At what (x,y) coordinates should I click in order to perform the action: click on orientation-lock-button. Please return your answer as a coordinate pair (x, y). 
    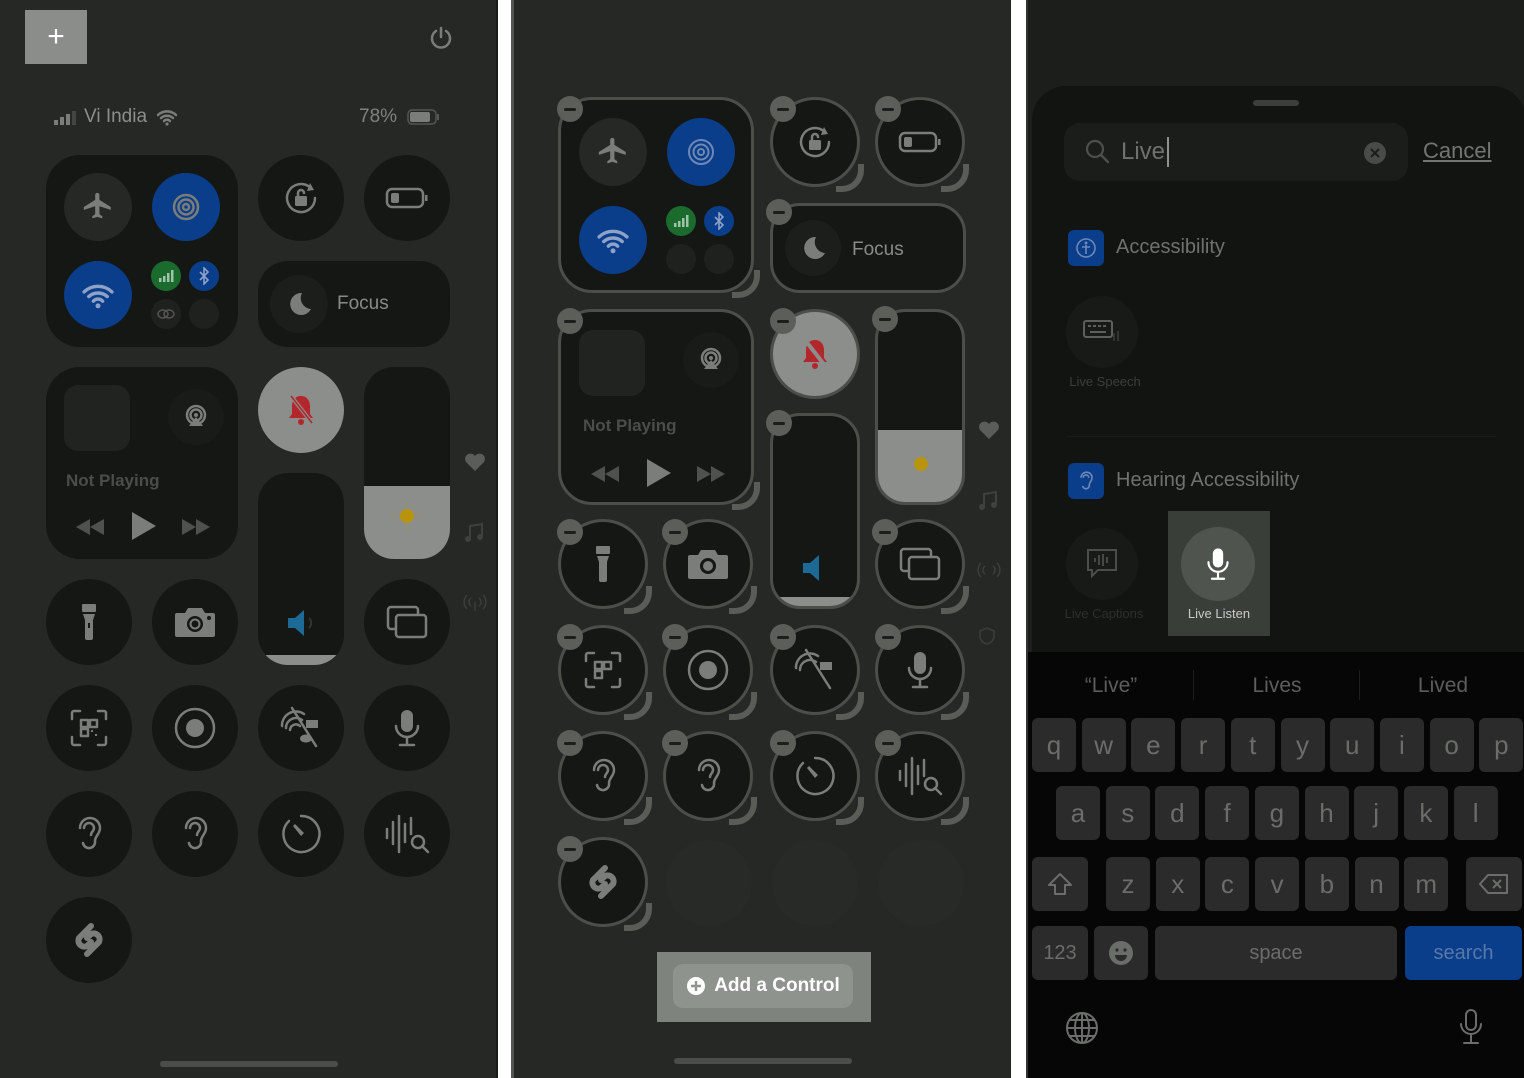
    Looking at the image, I should click on (301, 198).